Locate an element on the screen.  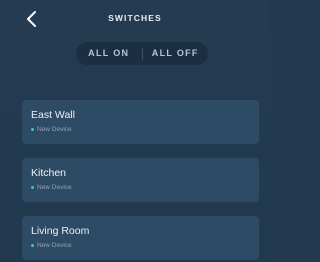
all-toggle-group: ALL ON ALL OFF is located at coordinates (142, 53).